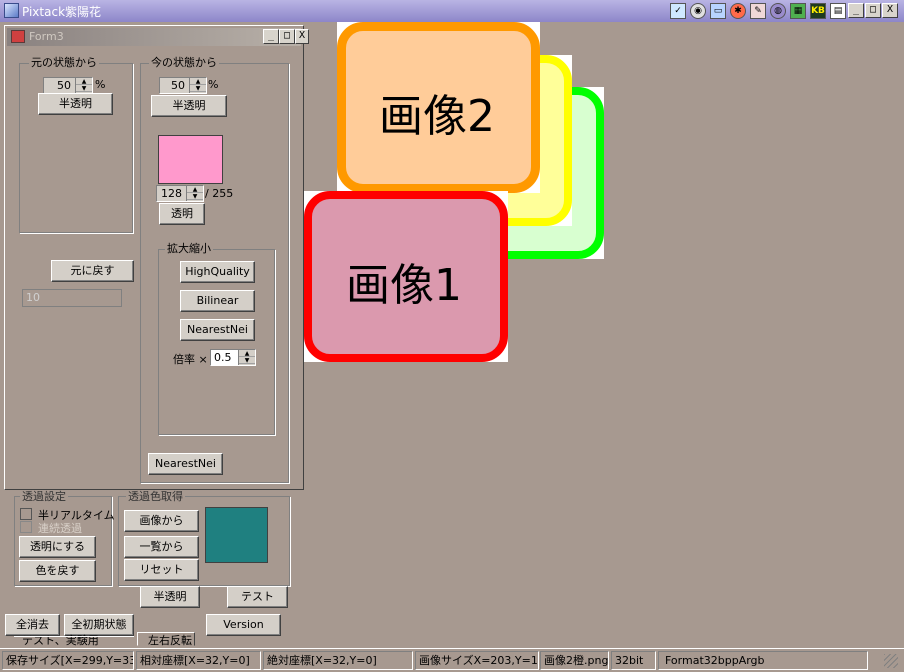 This screenshot has height=672, width=904. Describe the element at coordinates (574, 660) in the screenshot. I see `filename-status: 画像2橙.png` at that location.